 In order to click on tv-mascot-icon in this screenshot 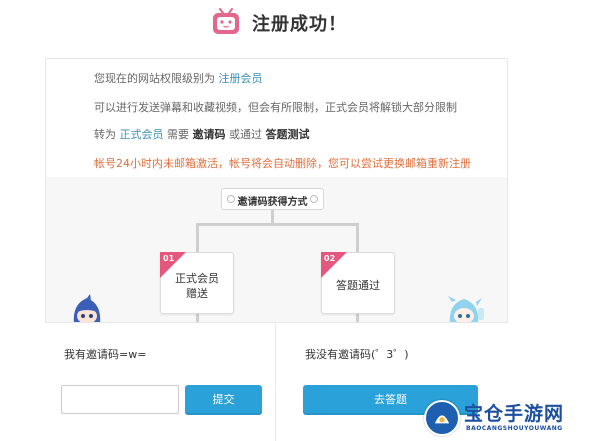, I will do `click(226, 21)`.